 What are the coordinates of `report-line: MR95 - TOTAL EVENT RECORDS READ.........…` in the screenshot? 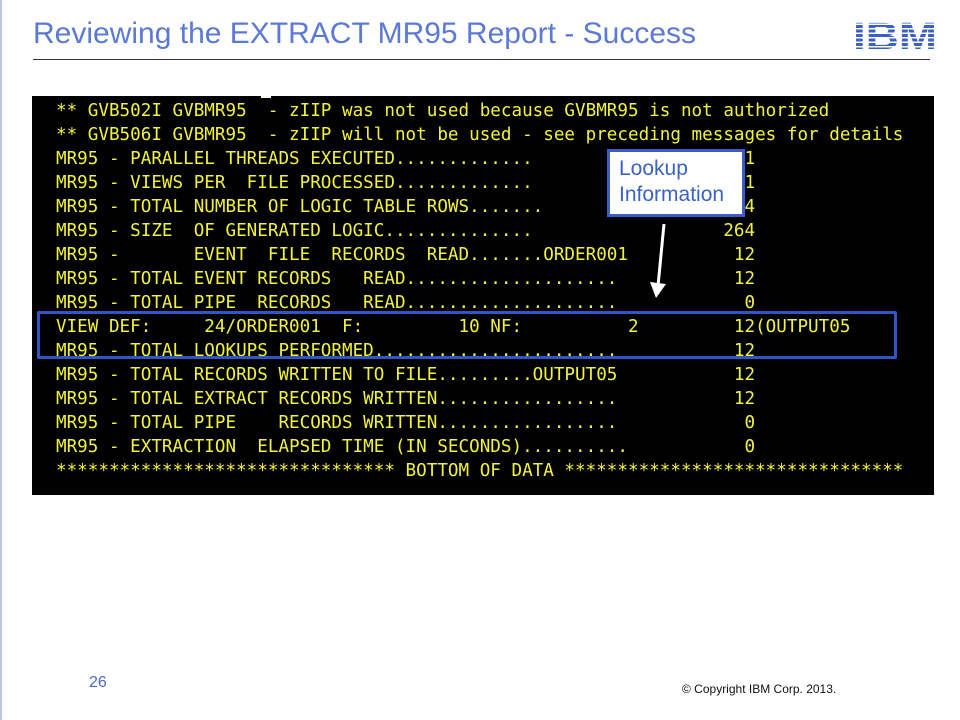 It's located at (406, 279).